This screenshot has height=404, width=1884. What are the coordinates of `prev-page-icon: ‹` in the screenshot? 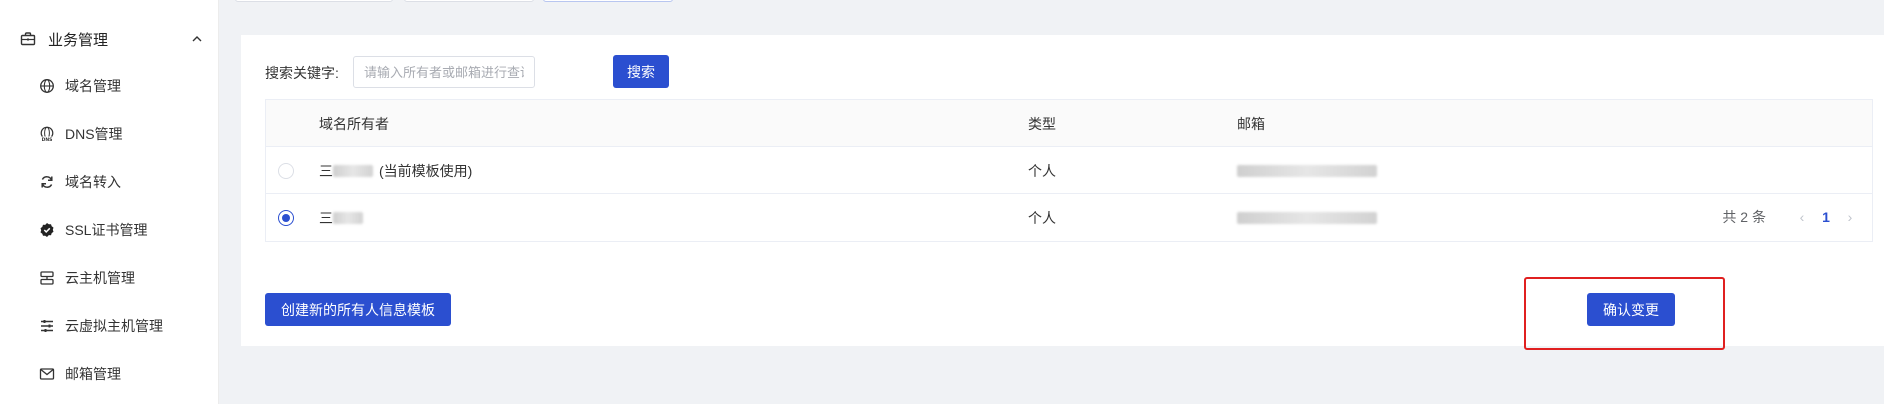 It's located at (1802, 217).